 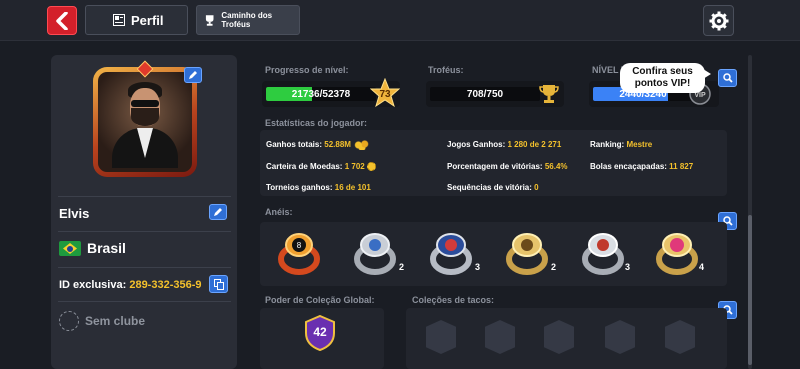 I want to click on ring-2-icon, so click(x=375, y=253).